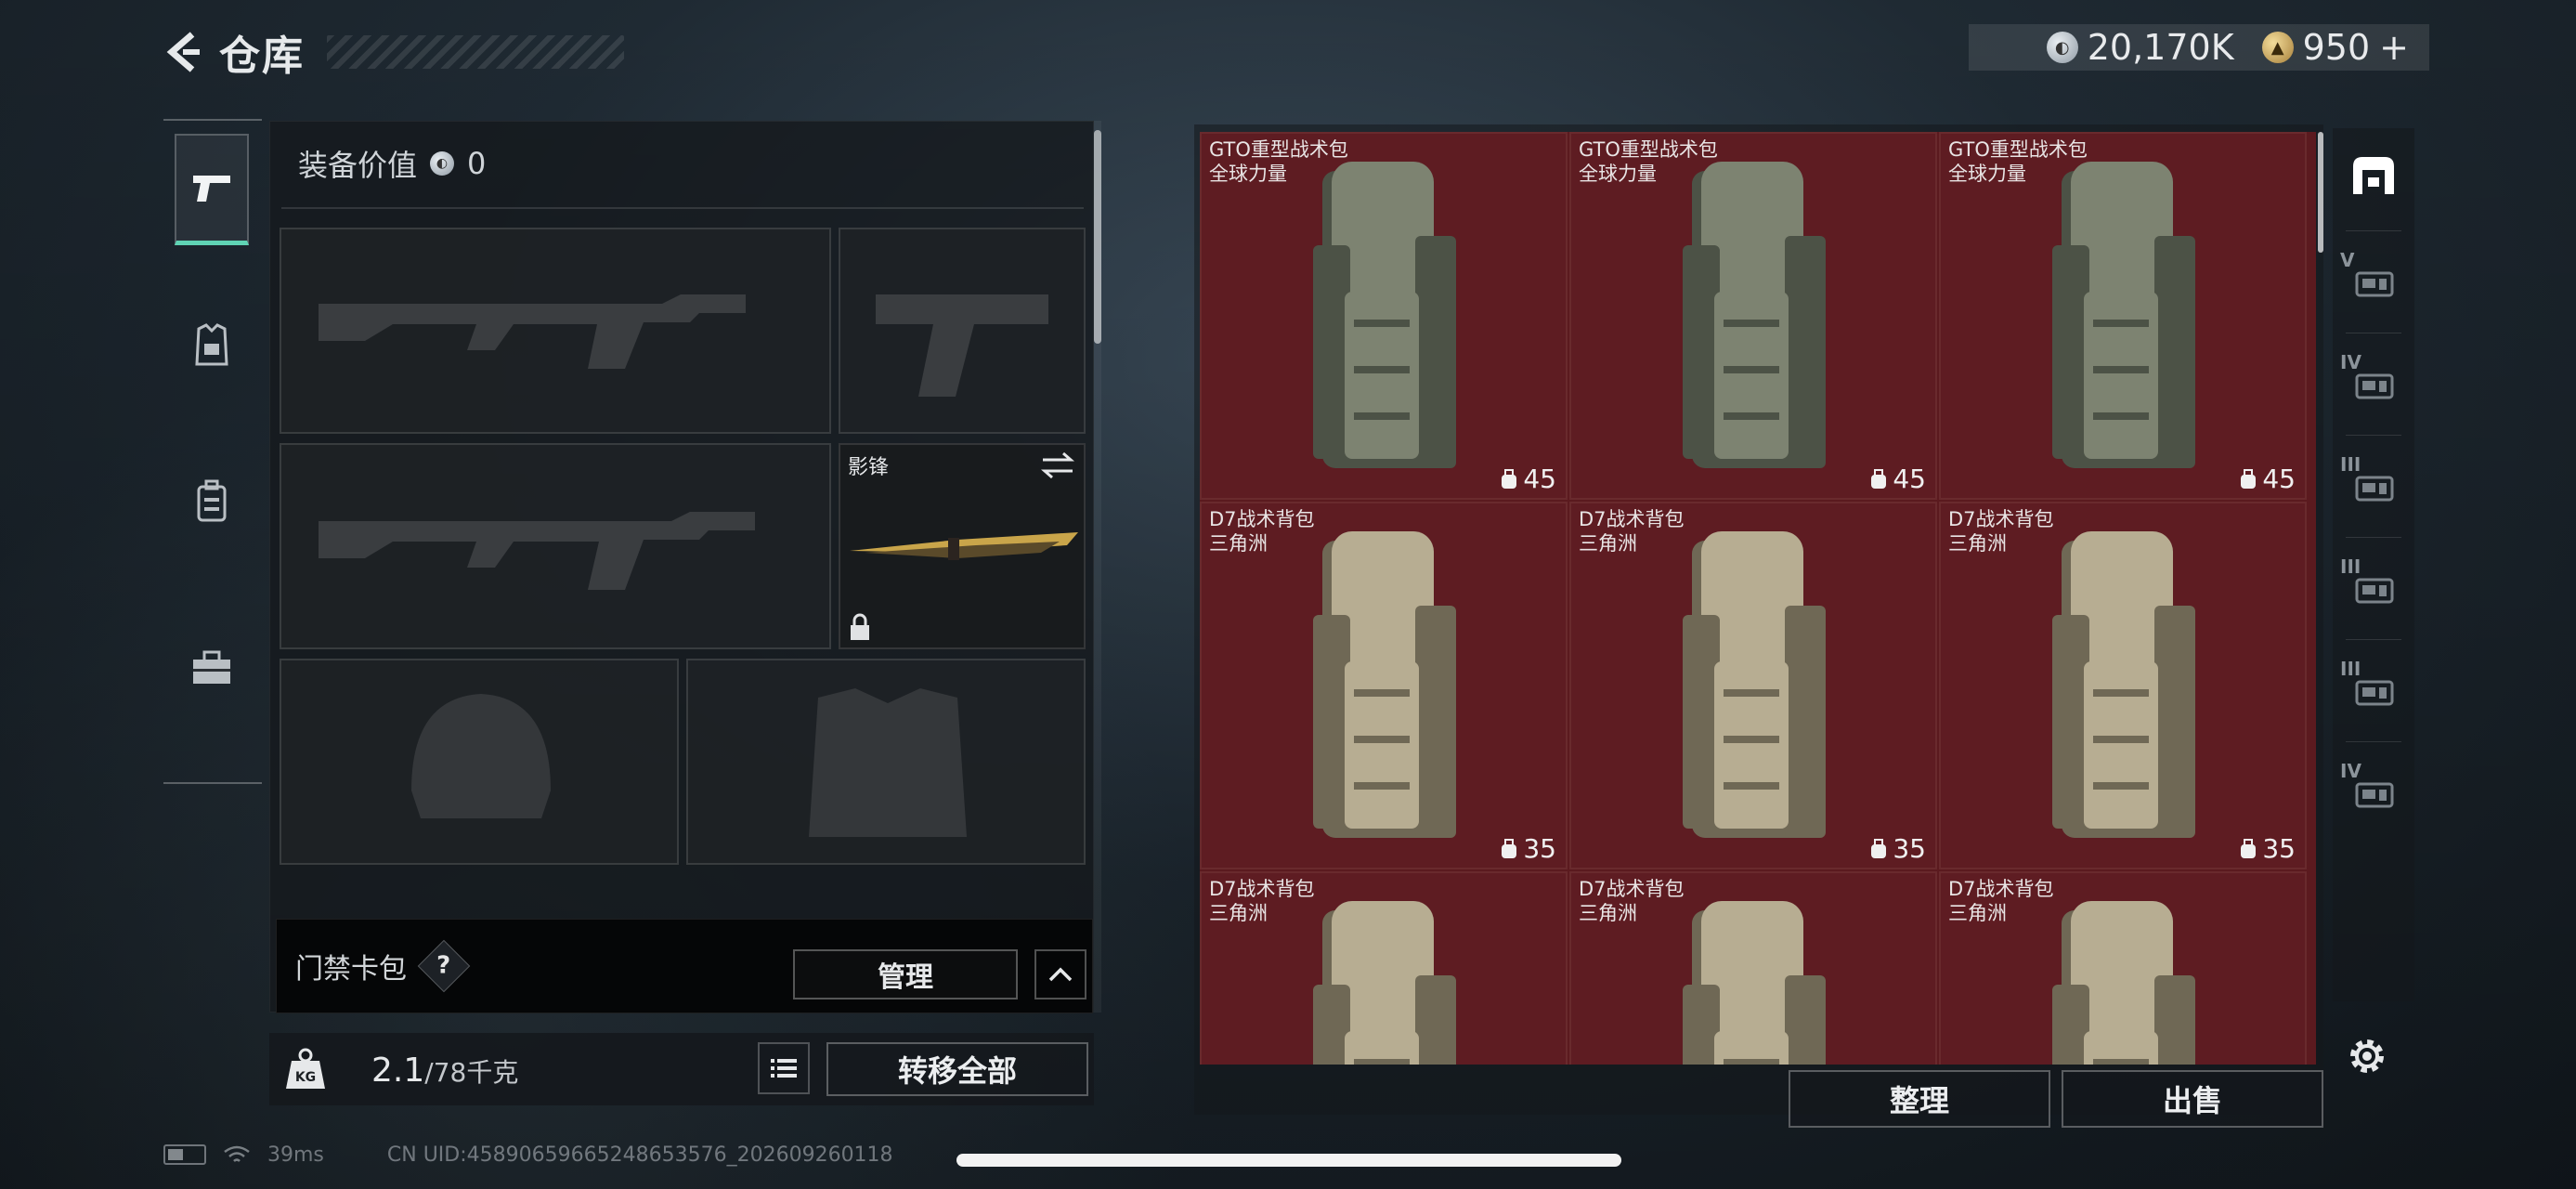 The width and height of the screenshot is (2576, 1189). What do you see at coordinates (475, 52) in the screenshot?
I see `title-decoration` at bounding box center [475, 52].